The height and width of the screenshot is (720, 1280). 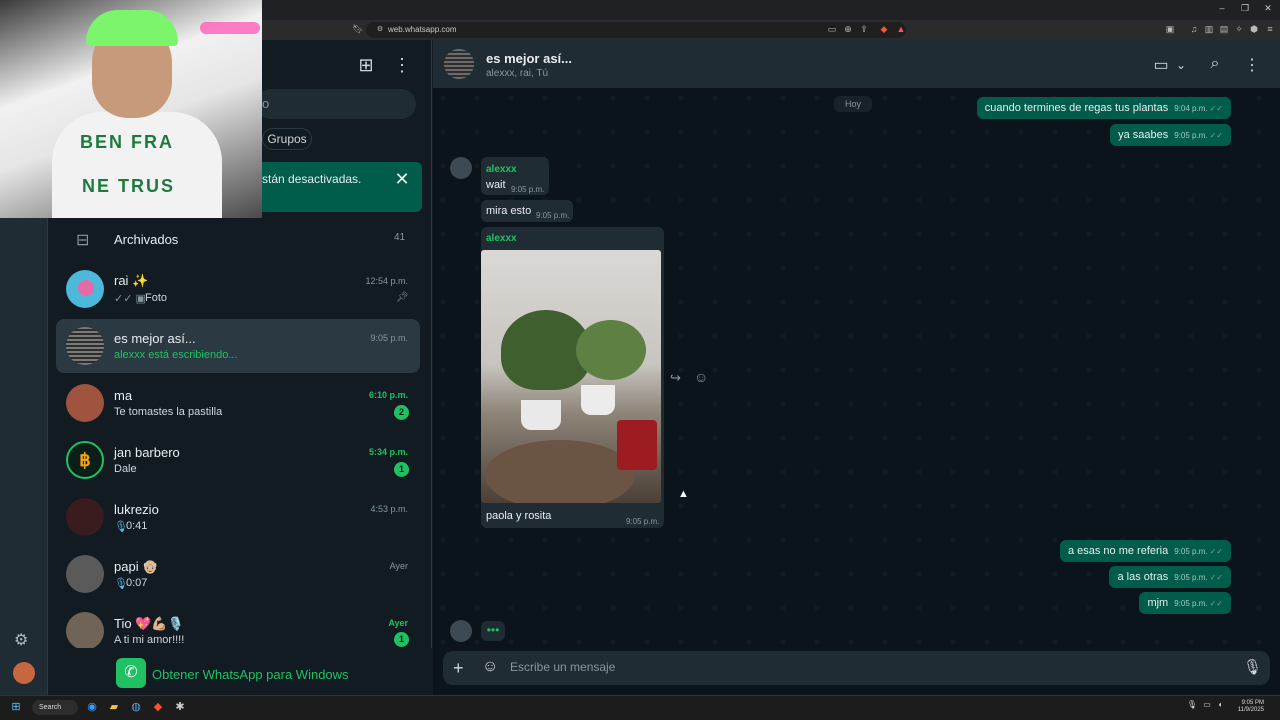 I want to click on rewards-icon: ▲, so click(x=901, y=29).